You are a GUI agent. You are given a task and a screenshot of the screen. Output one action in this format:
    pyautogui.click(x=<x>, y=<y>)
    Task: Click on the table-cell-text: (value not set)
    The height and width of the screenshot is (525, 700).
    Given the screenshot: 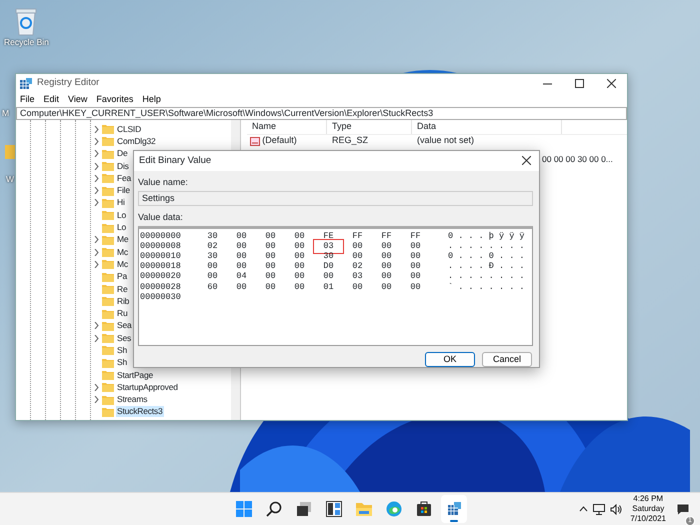 What is the action you would take?
    pyautogui.click(x=445, y=141)
    